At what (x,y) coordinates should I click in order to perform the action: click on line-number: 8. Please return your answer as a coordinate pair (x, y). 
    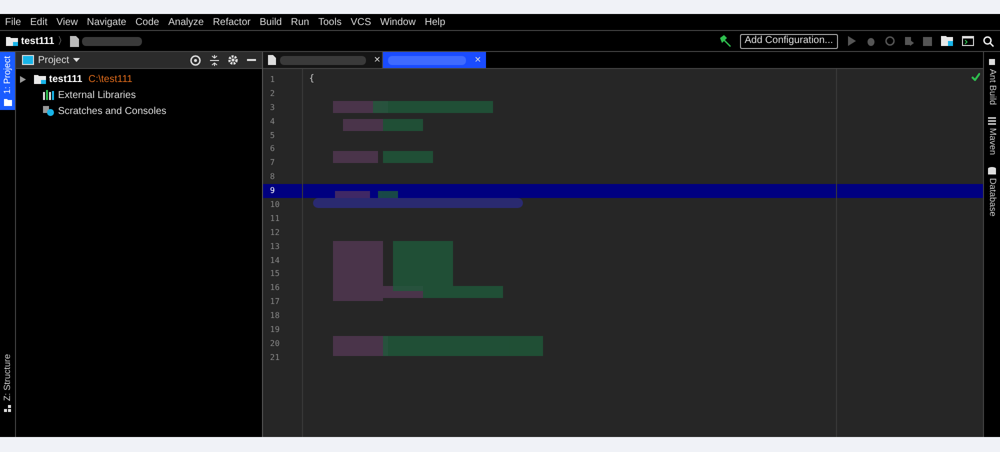
    Looking at the image, I should click on (272, 177).